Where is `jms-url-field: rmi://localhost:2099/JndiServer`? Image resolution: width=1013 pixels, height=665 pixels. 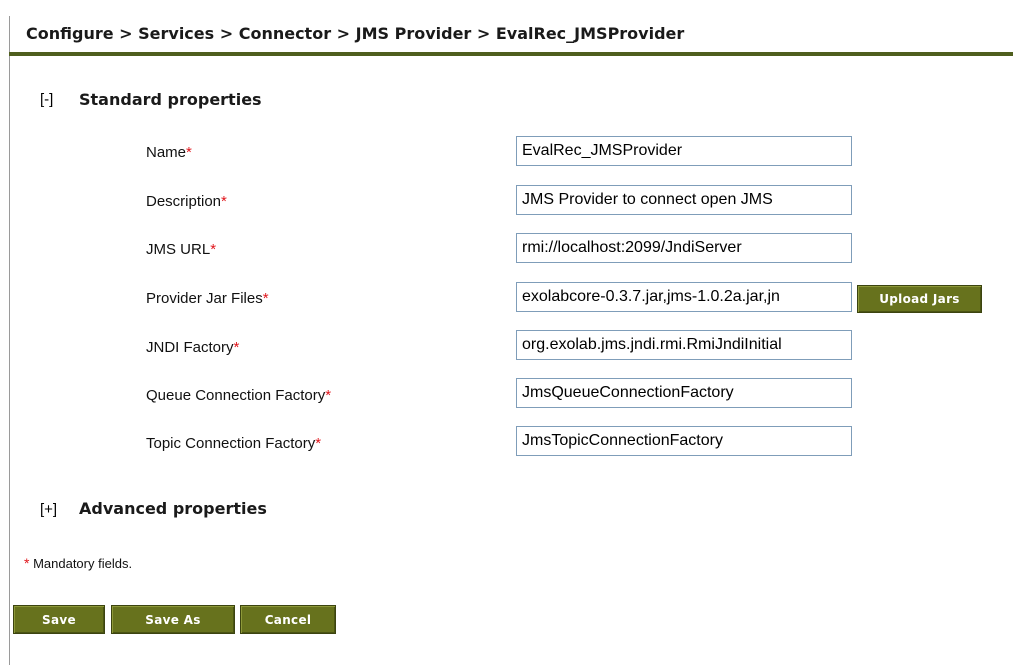 jms-url-field: rmi://localhost:2099/JndiServer is located at coordinates (684, 248).